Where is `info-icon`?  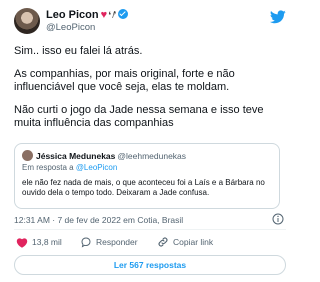 info-icon is located at coordinates (278, 219).